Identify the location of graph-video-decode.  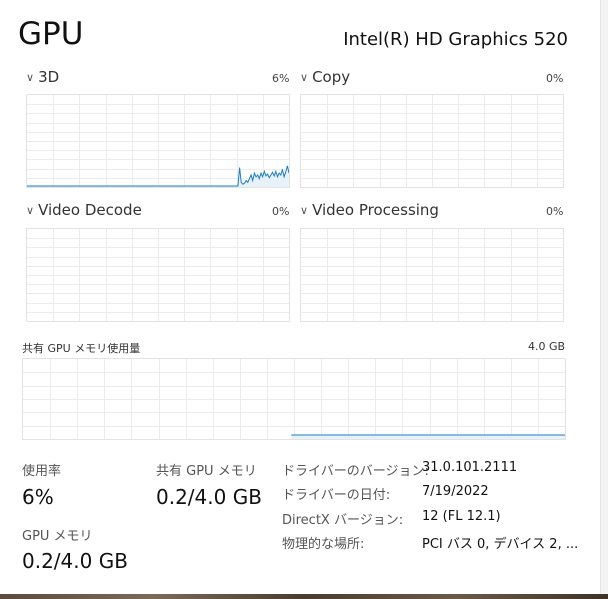
(158, 275).